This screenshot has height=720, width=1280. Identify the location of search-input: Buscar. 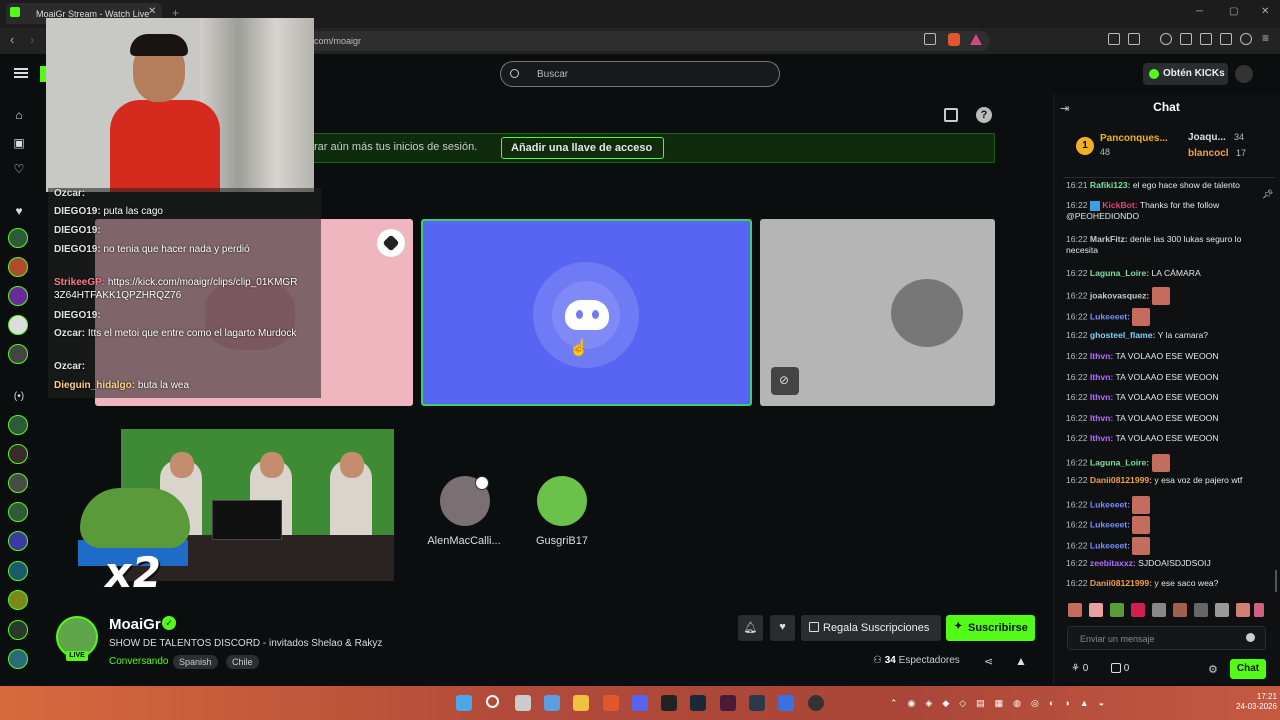
(640, 74).